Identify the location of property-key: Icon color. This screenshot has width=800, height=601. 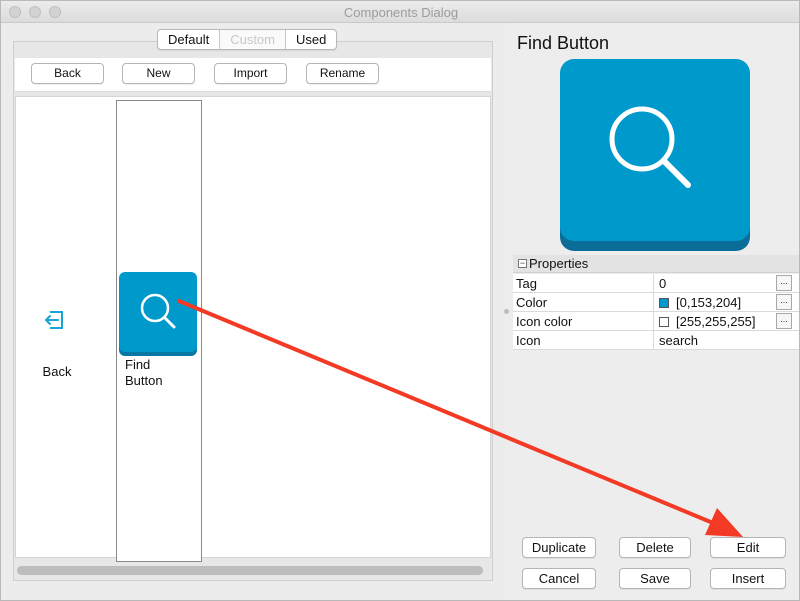
(544, 321).